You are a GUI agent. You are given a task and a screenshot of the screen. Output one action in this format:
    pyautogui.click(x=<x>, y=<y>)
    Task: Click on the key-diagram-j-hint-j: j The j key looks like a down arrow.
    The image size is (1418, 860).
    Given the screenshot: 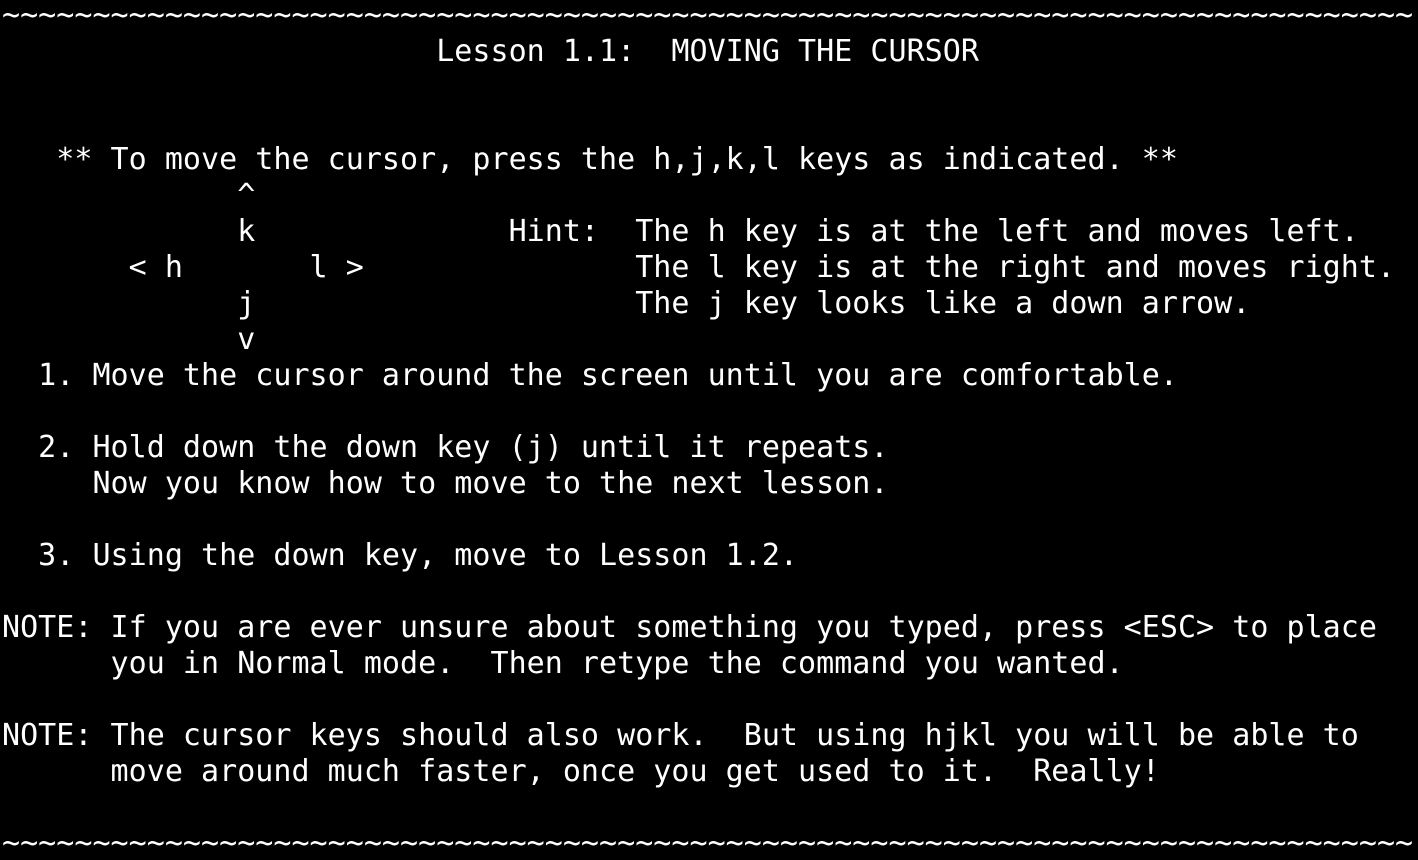 What is the action you would take?
    pyautogui.click(x=626, y=303)
    